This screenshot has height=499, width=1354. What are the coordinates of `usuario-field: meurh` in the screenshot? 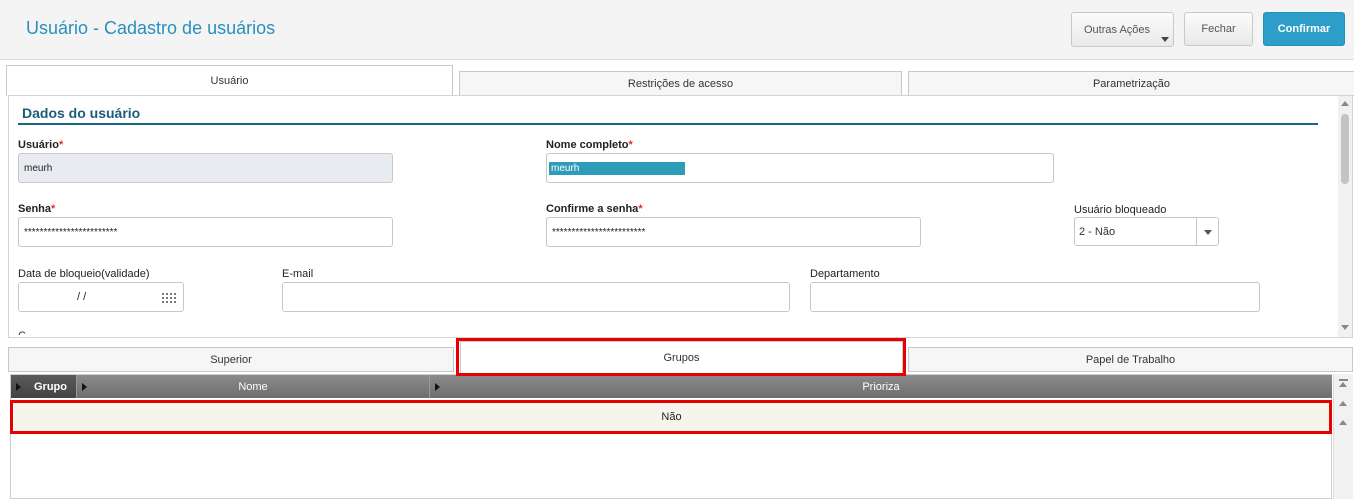 It's located at (205, 168).